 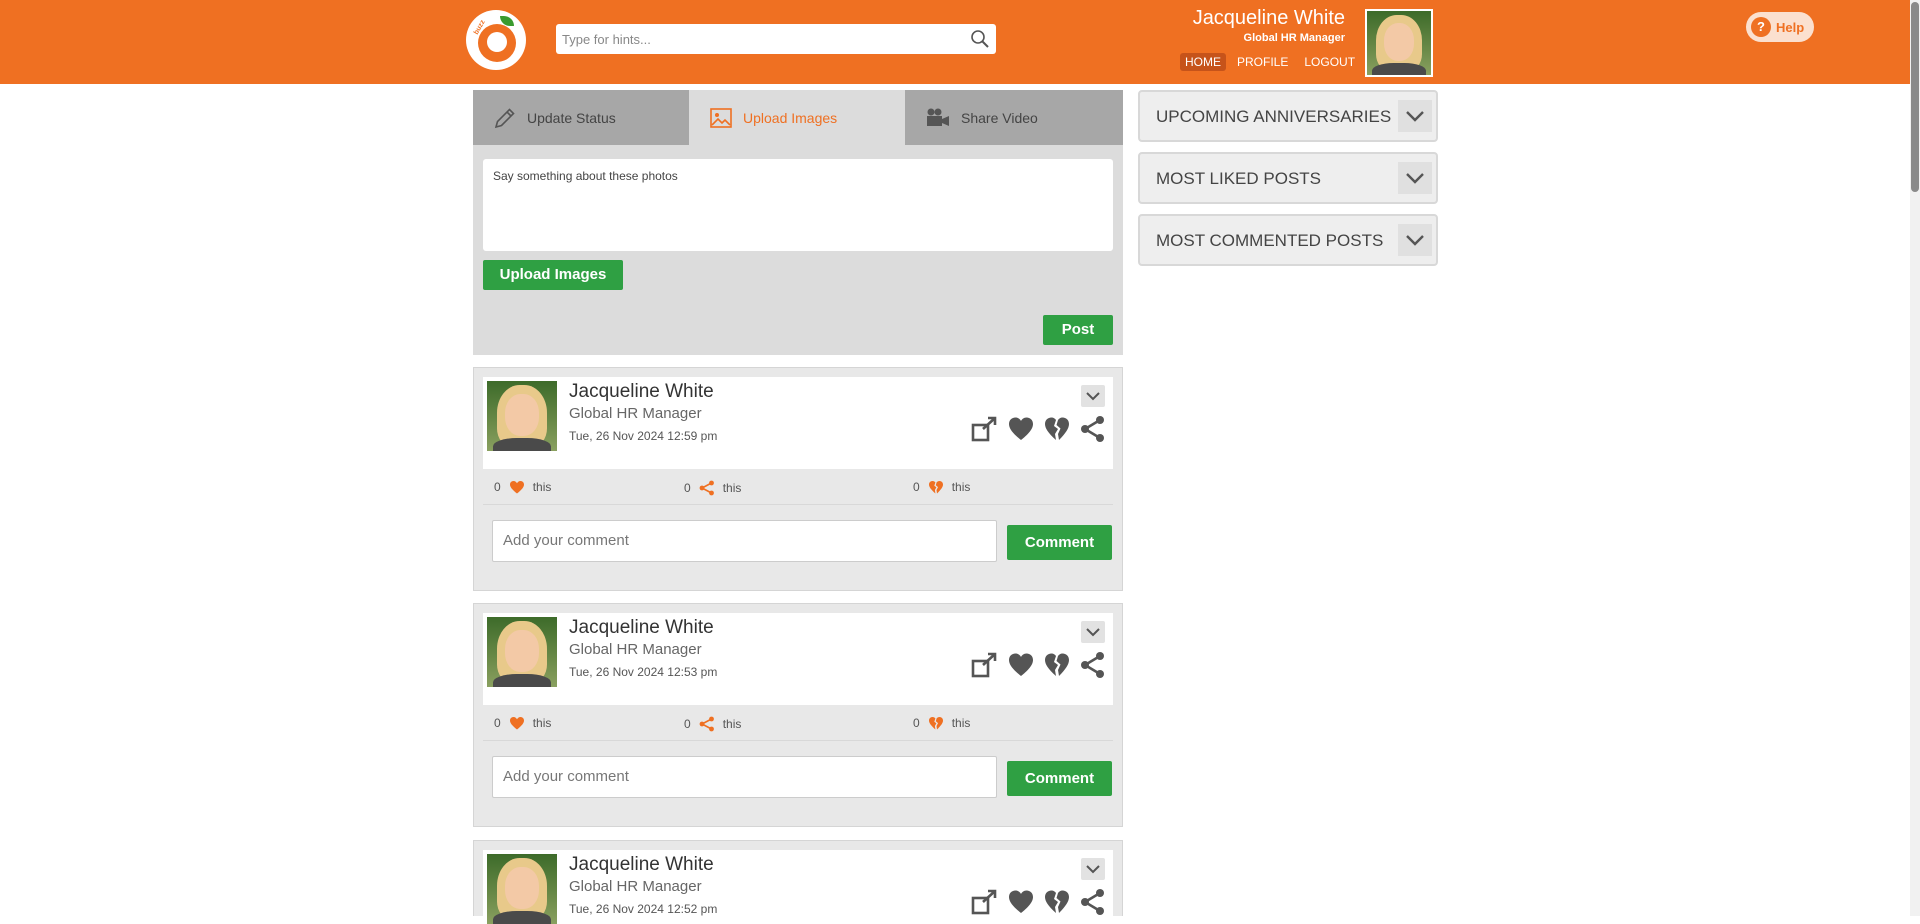 I want to click on upload-images-button: Upload Images, so click(x=553, y=275).